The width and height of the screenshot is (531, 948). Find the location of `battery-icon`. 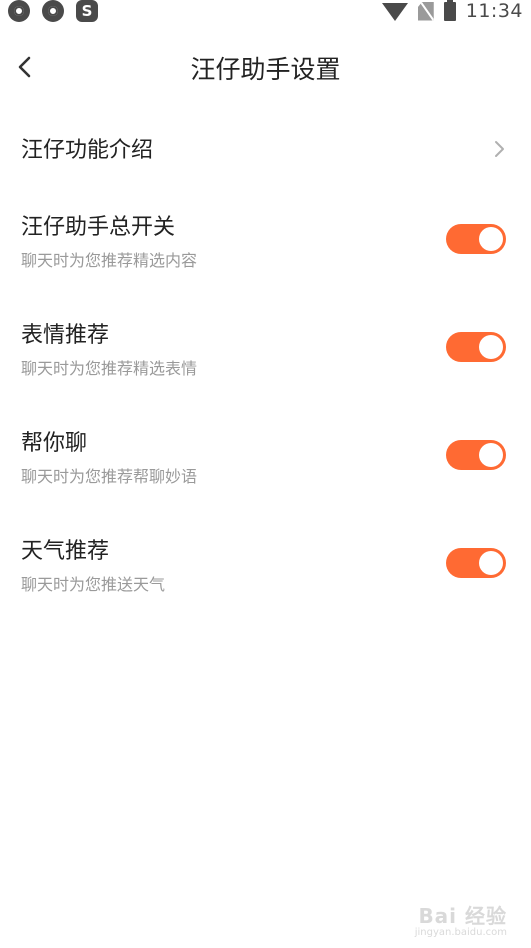

battery-icon is located at coordinates (449, 10).